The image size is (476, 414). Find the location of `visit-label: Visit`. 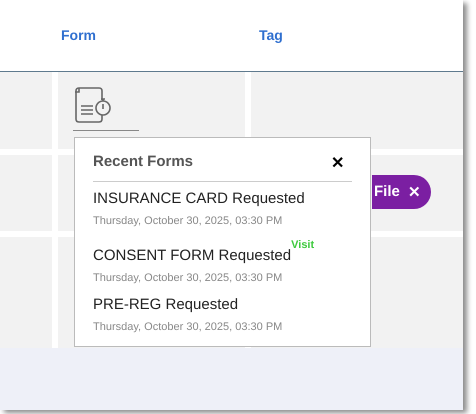

visit-label: Visit is located at coordinates (302, 245).